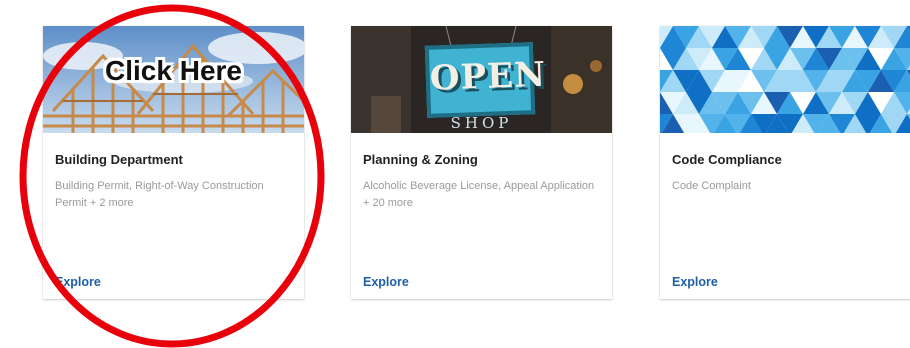  I want to click on card-title: Building Department, so click(119, 159).